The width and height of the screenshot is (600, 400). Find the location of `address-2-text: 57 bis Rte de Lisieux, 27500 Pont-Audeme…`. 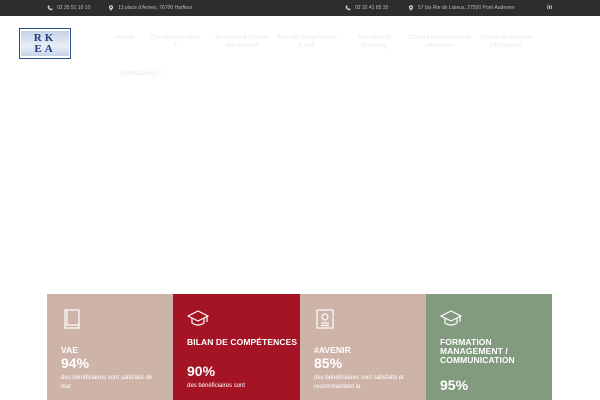

address-2-text: 57 bis Rte de Lisieux, 27500 Pont-Audeme… is located at coordinates (466, 8).